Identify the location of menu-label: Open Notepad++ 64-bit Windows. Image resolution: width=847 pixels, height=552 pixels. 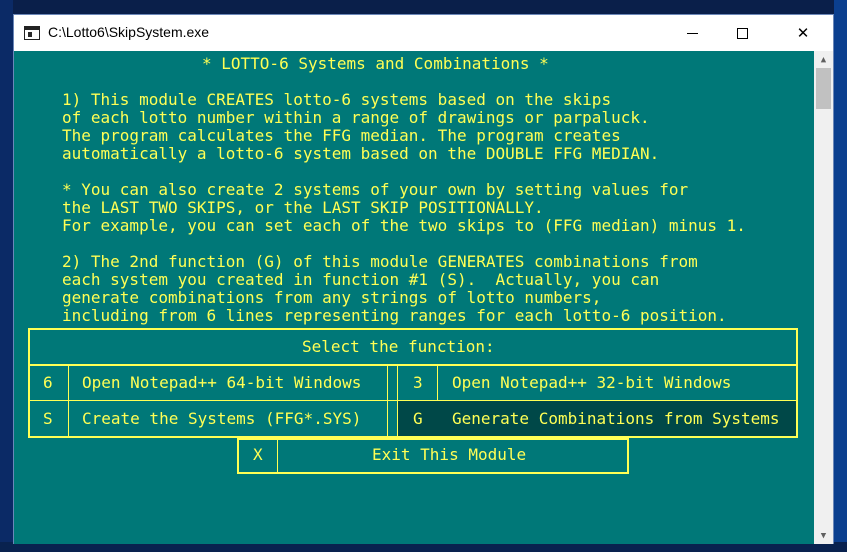
(222, 382).